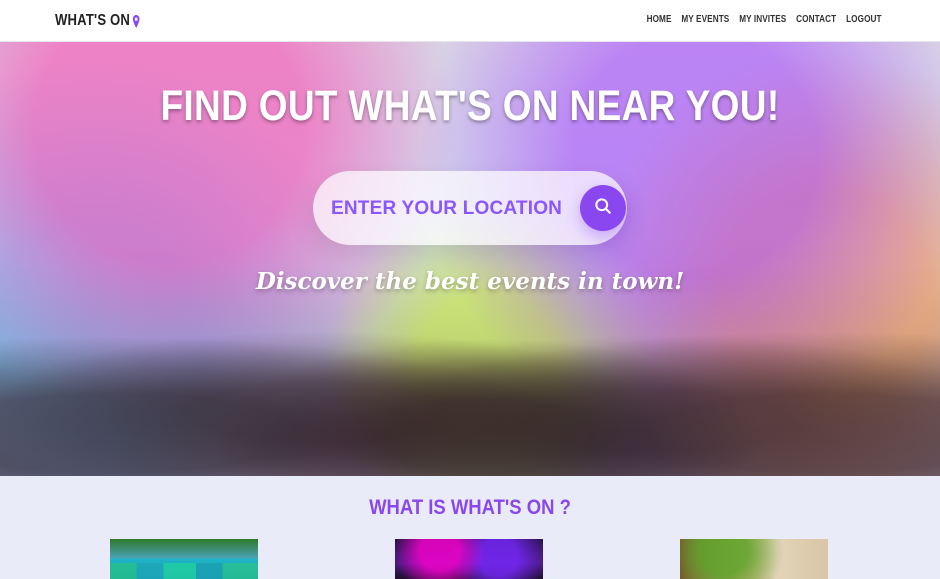 The height and width of the screenshot is (579, 940). Describe the element at coordinates (817, 19) in the screenshot. I see `nav-contact: CONTACT` at that location.